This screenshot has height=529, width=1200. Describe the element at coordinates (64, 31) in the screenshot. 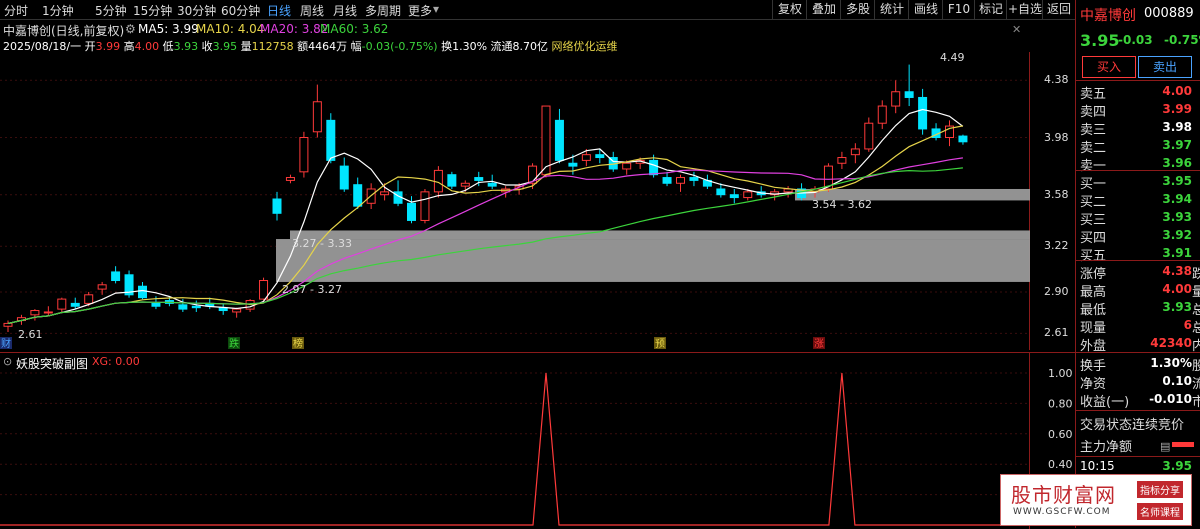

I see `chart-title: 中嘉博创(日线,前复权)` at that location.